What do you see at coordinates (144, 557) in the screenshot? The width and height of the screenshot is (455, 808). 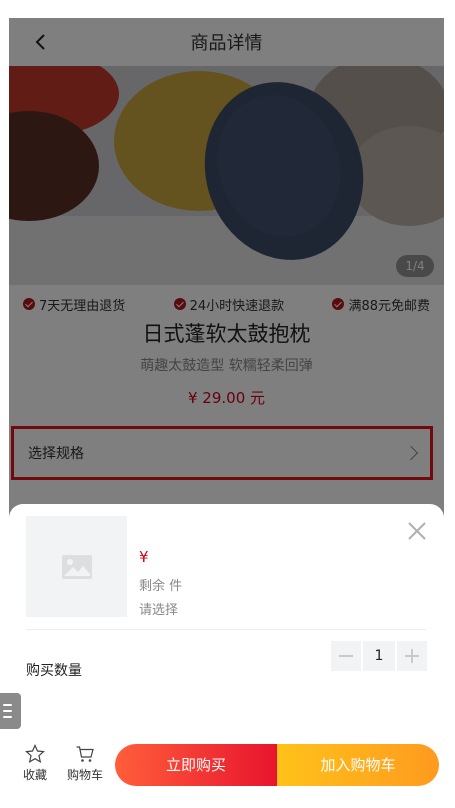 I see `sku-price: ¥` at bounding box center [144, 557].